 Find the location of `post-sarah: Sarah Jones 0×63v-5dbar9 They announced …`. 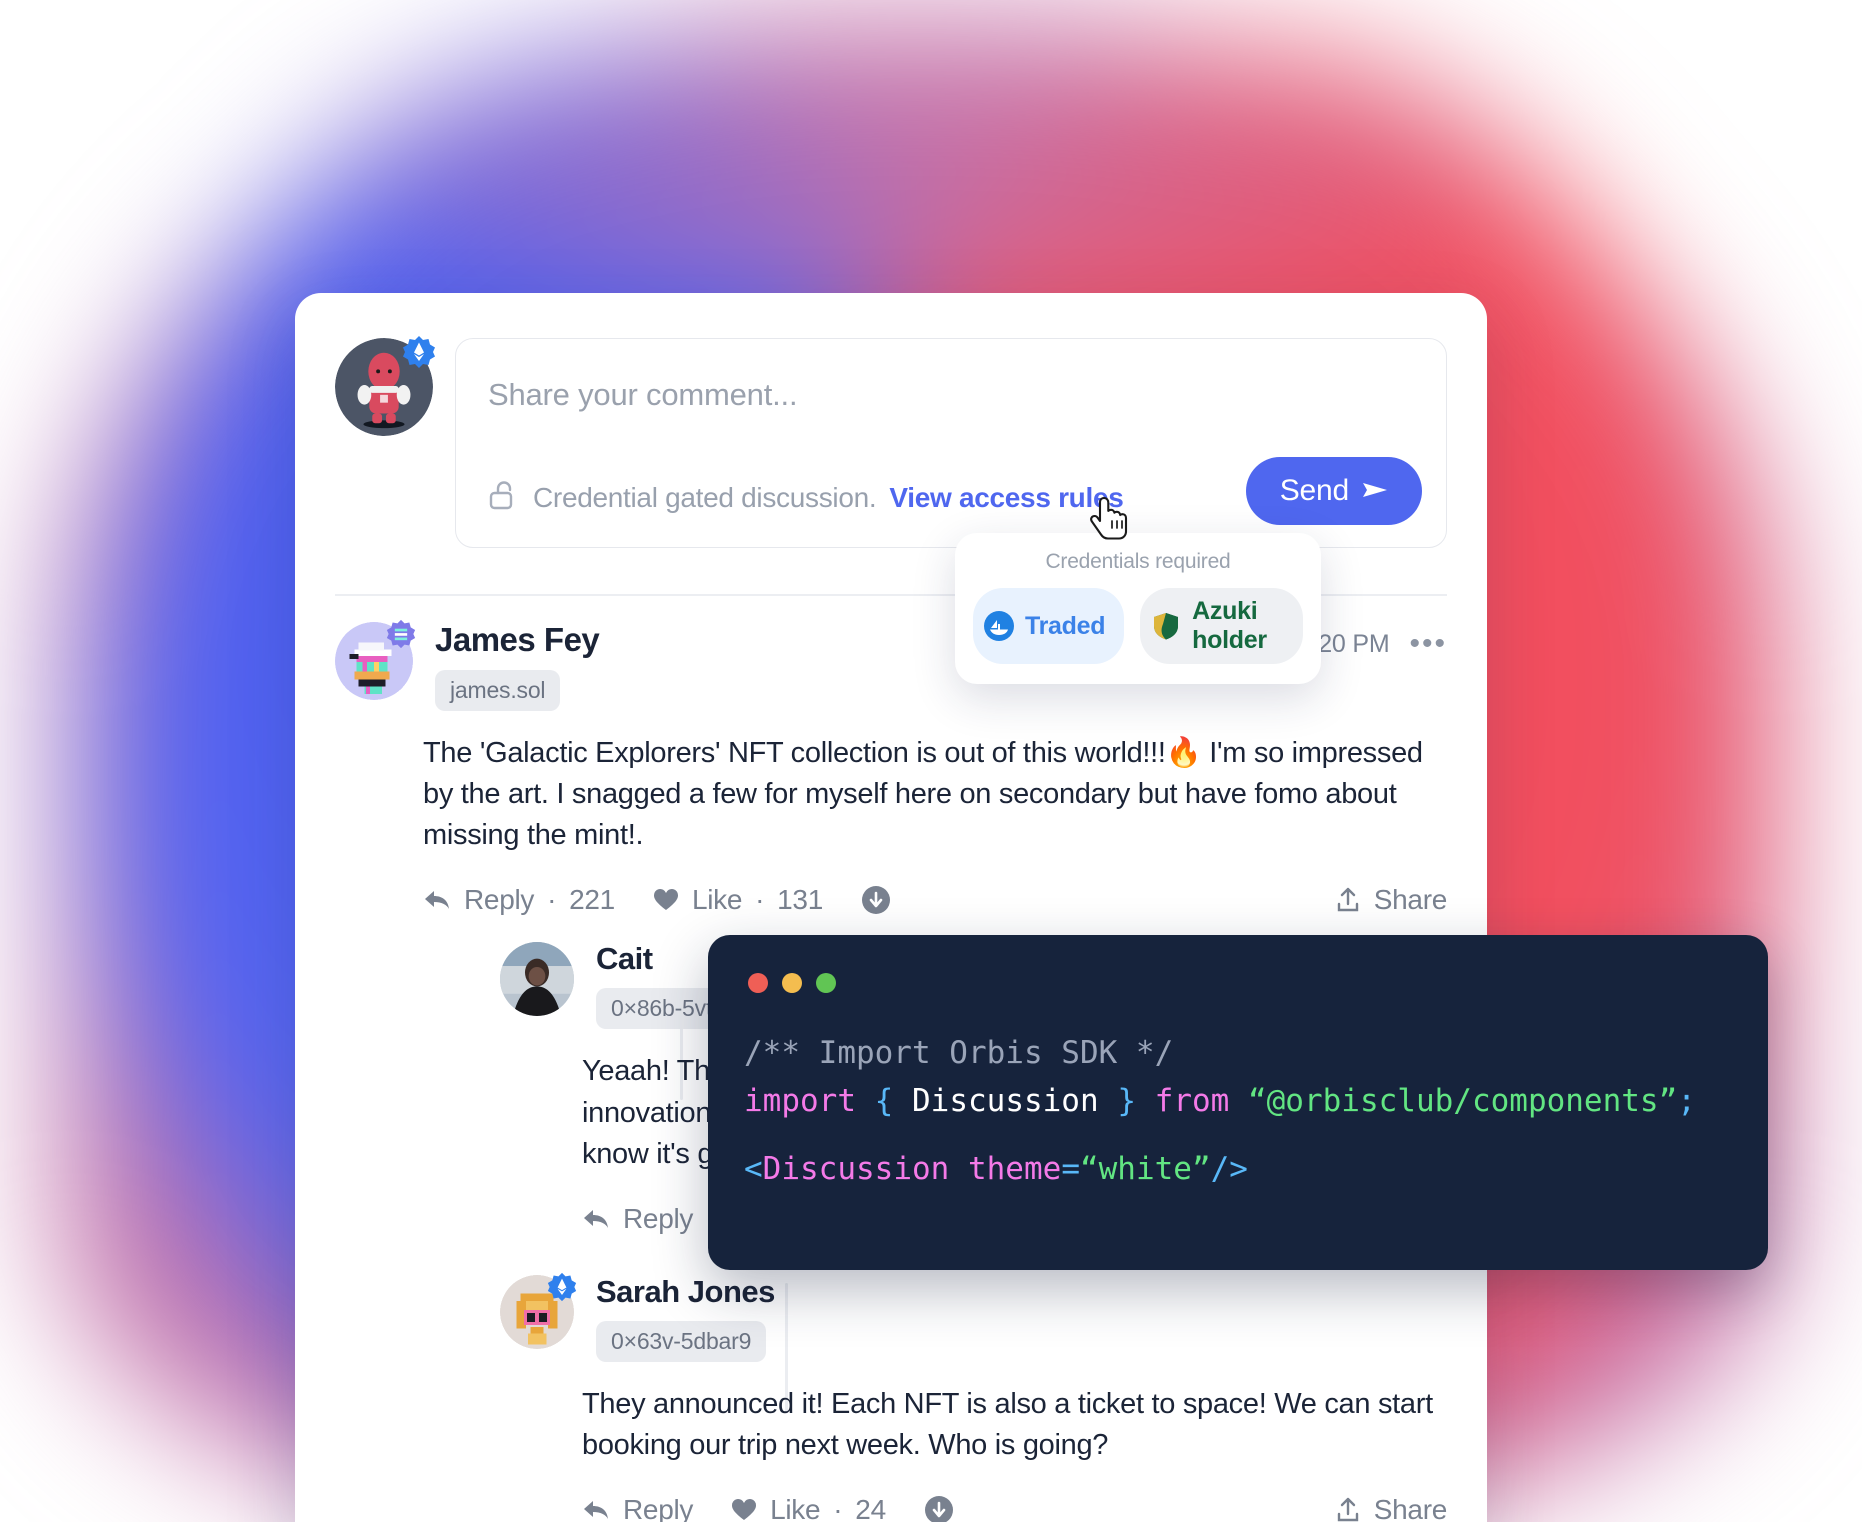

post-sarah: Sarah Jones 0×63v-5dbar9 They announced … is located at coordinates (973, 1385).